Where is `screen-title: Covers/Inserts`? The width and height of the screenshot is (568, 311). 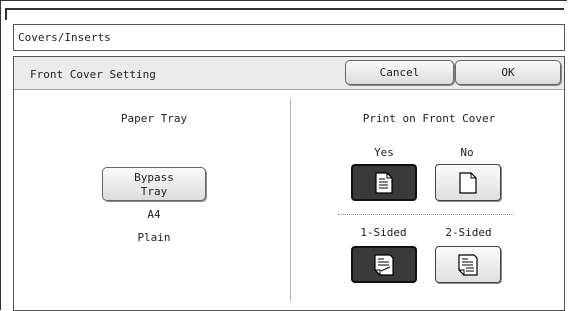
screen-title: Covers/Inserts is located at coordinates (64, 37).